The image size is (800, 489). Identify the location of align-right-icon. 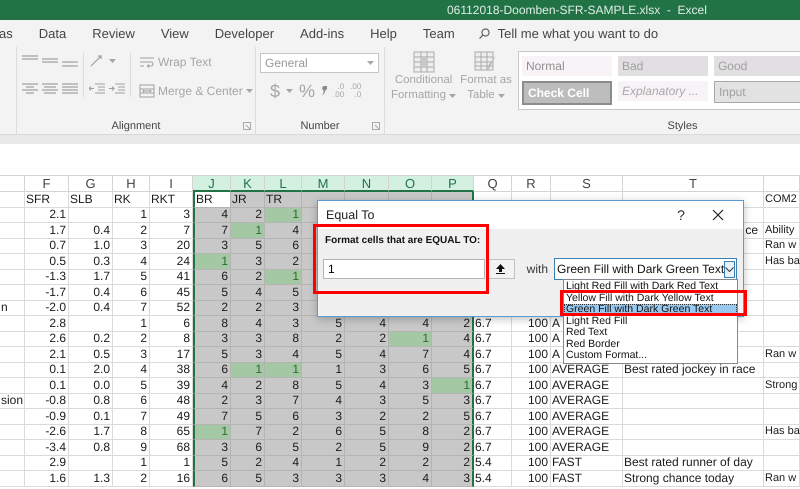
(70, 89).